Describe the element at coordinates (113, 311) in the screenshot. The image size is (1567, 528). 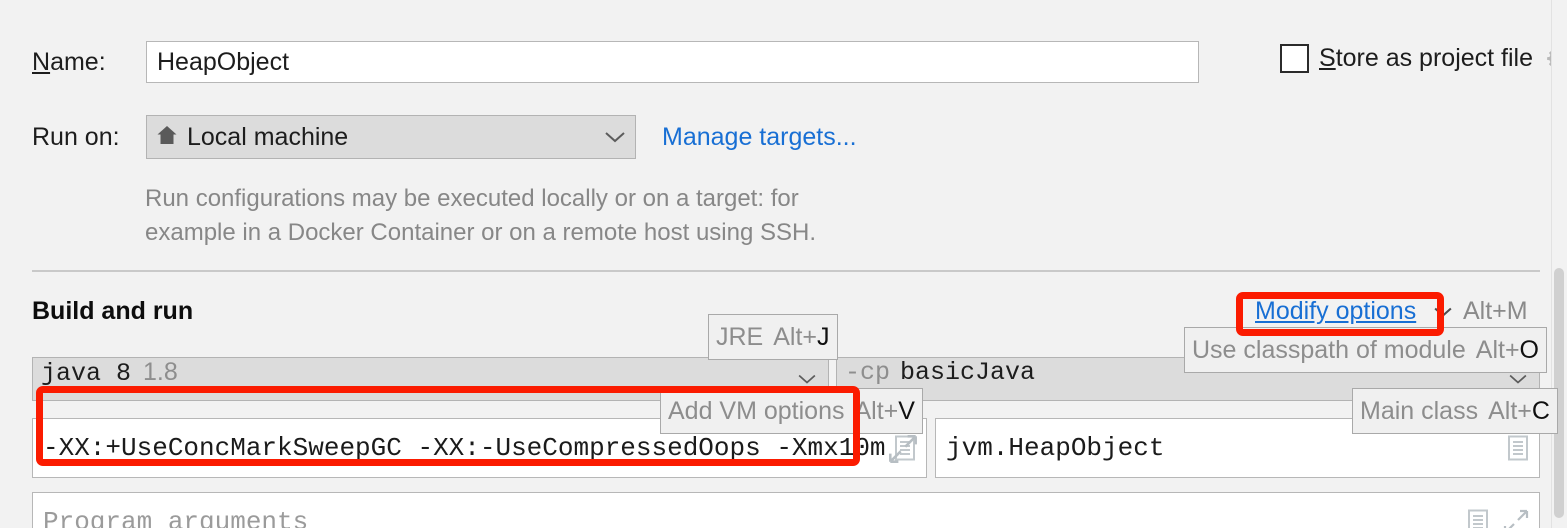
I see `build-and-run-section-title: Build and run` at that location.